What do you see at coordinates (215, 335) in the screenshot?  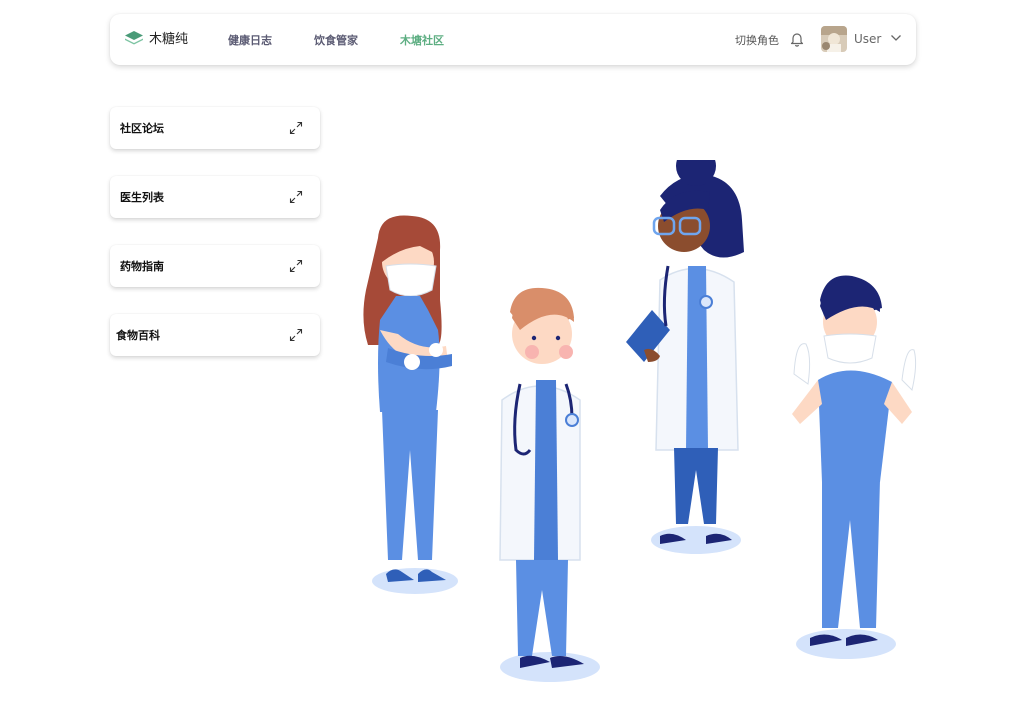 I see `card-food-encyclopedia: 食物百科` at bounding box center [215, 335].